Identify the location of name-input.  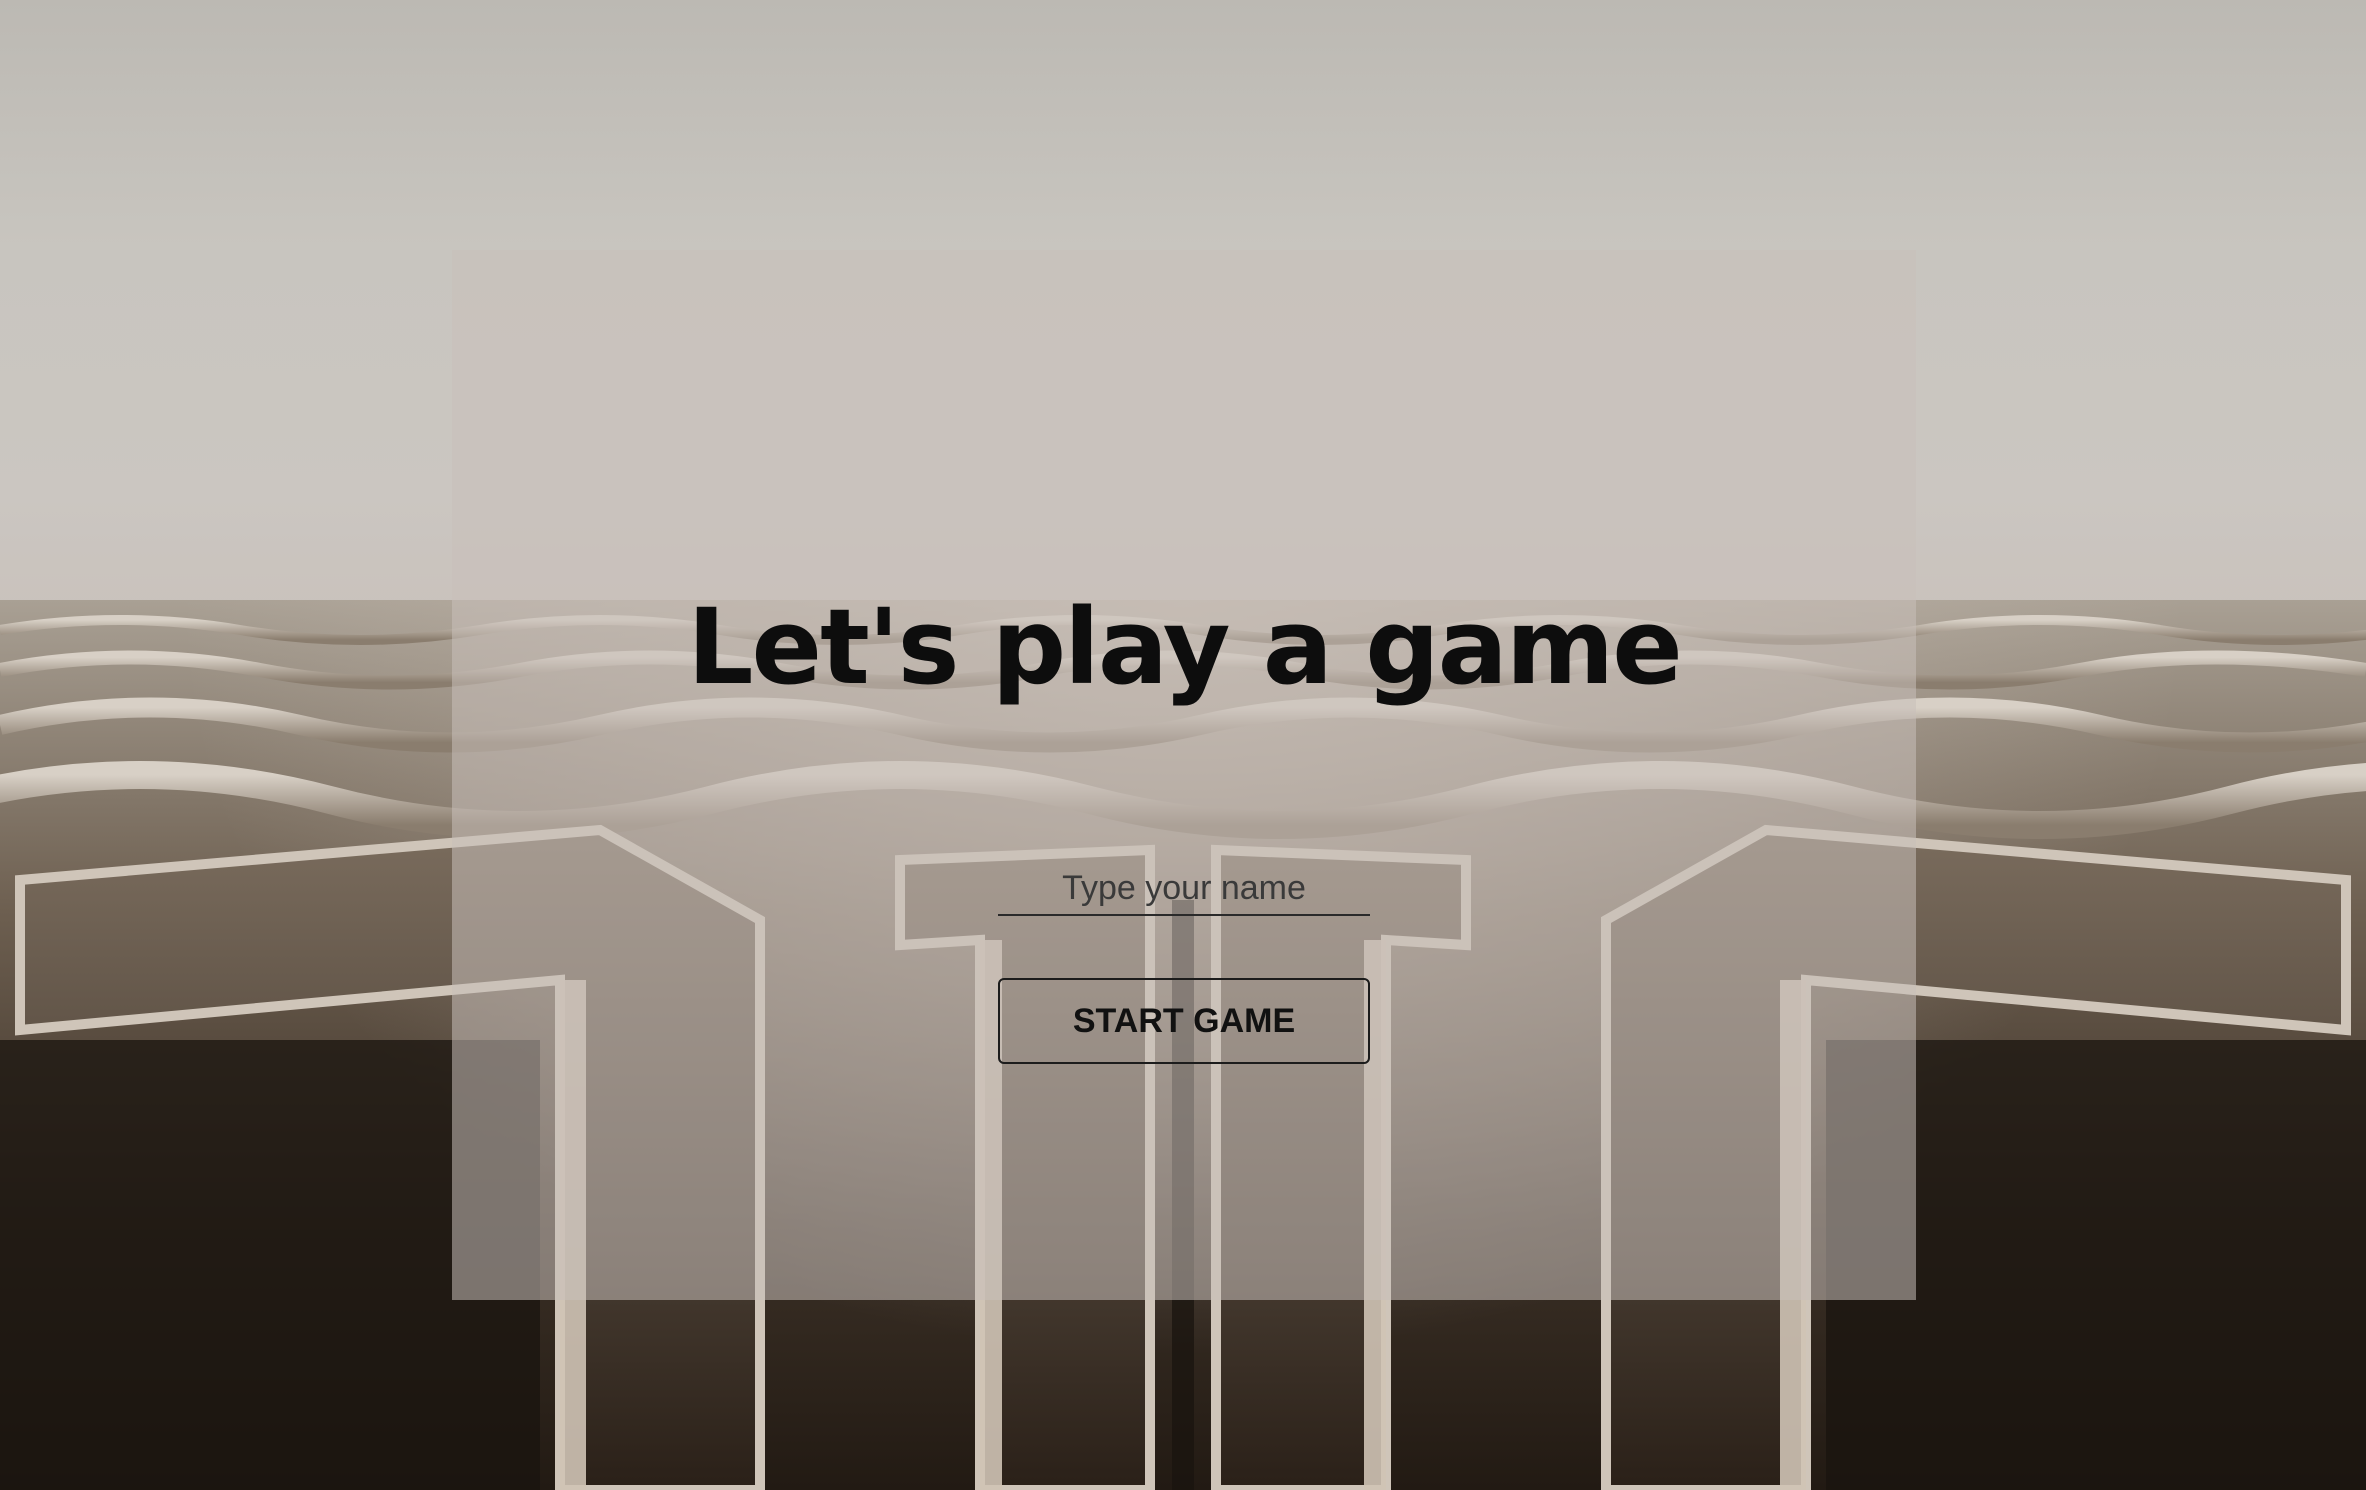
(1184, 889).